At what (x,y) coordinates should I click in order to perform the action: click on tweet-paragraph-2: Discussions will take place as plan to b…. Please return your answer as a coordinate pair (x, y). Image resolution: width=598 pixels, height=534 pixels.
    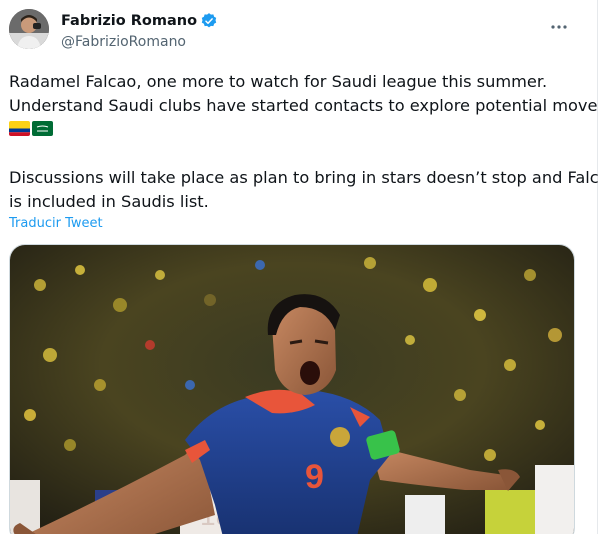
    Looking at the image, I should click on (303, 190).